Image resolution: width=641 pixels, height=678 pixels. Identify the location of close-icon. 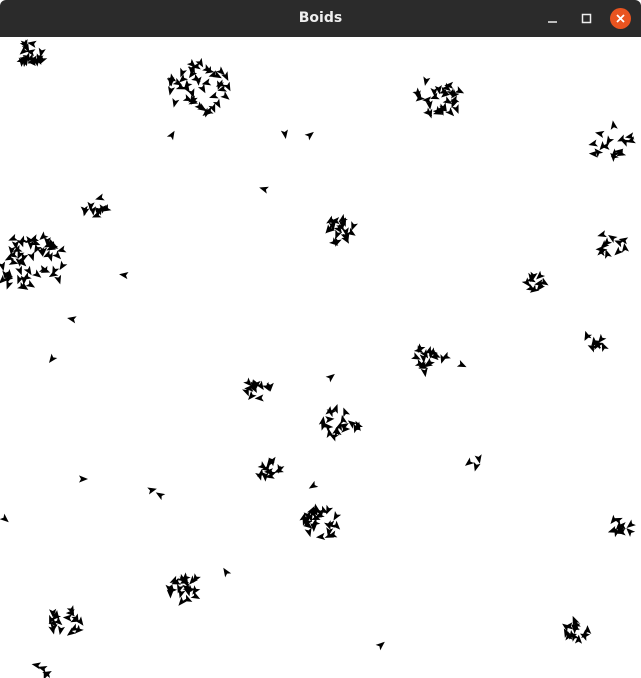
(620, 18).